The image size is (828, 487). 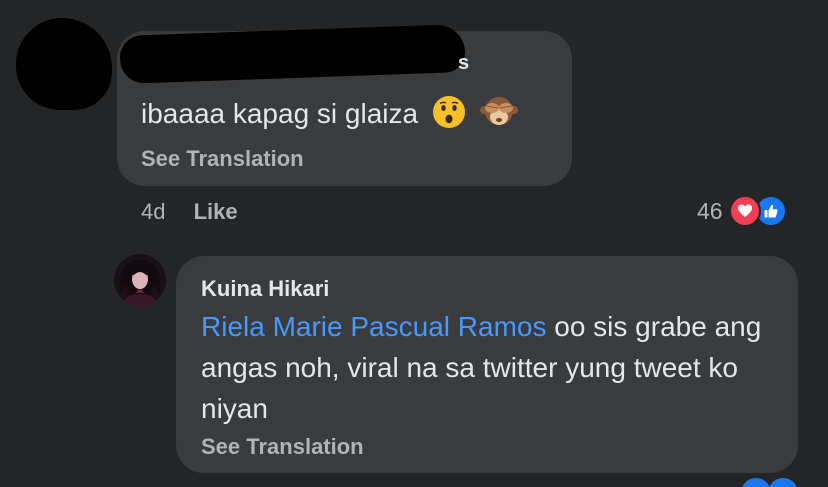 What do you see at coordinates (373, 326) in the screenshot?
I see `mention-link: Riela Marie Pascual Ramos` at bounding box center [373, 326].